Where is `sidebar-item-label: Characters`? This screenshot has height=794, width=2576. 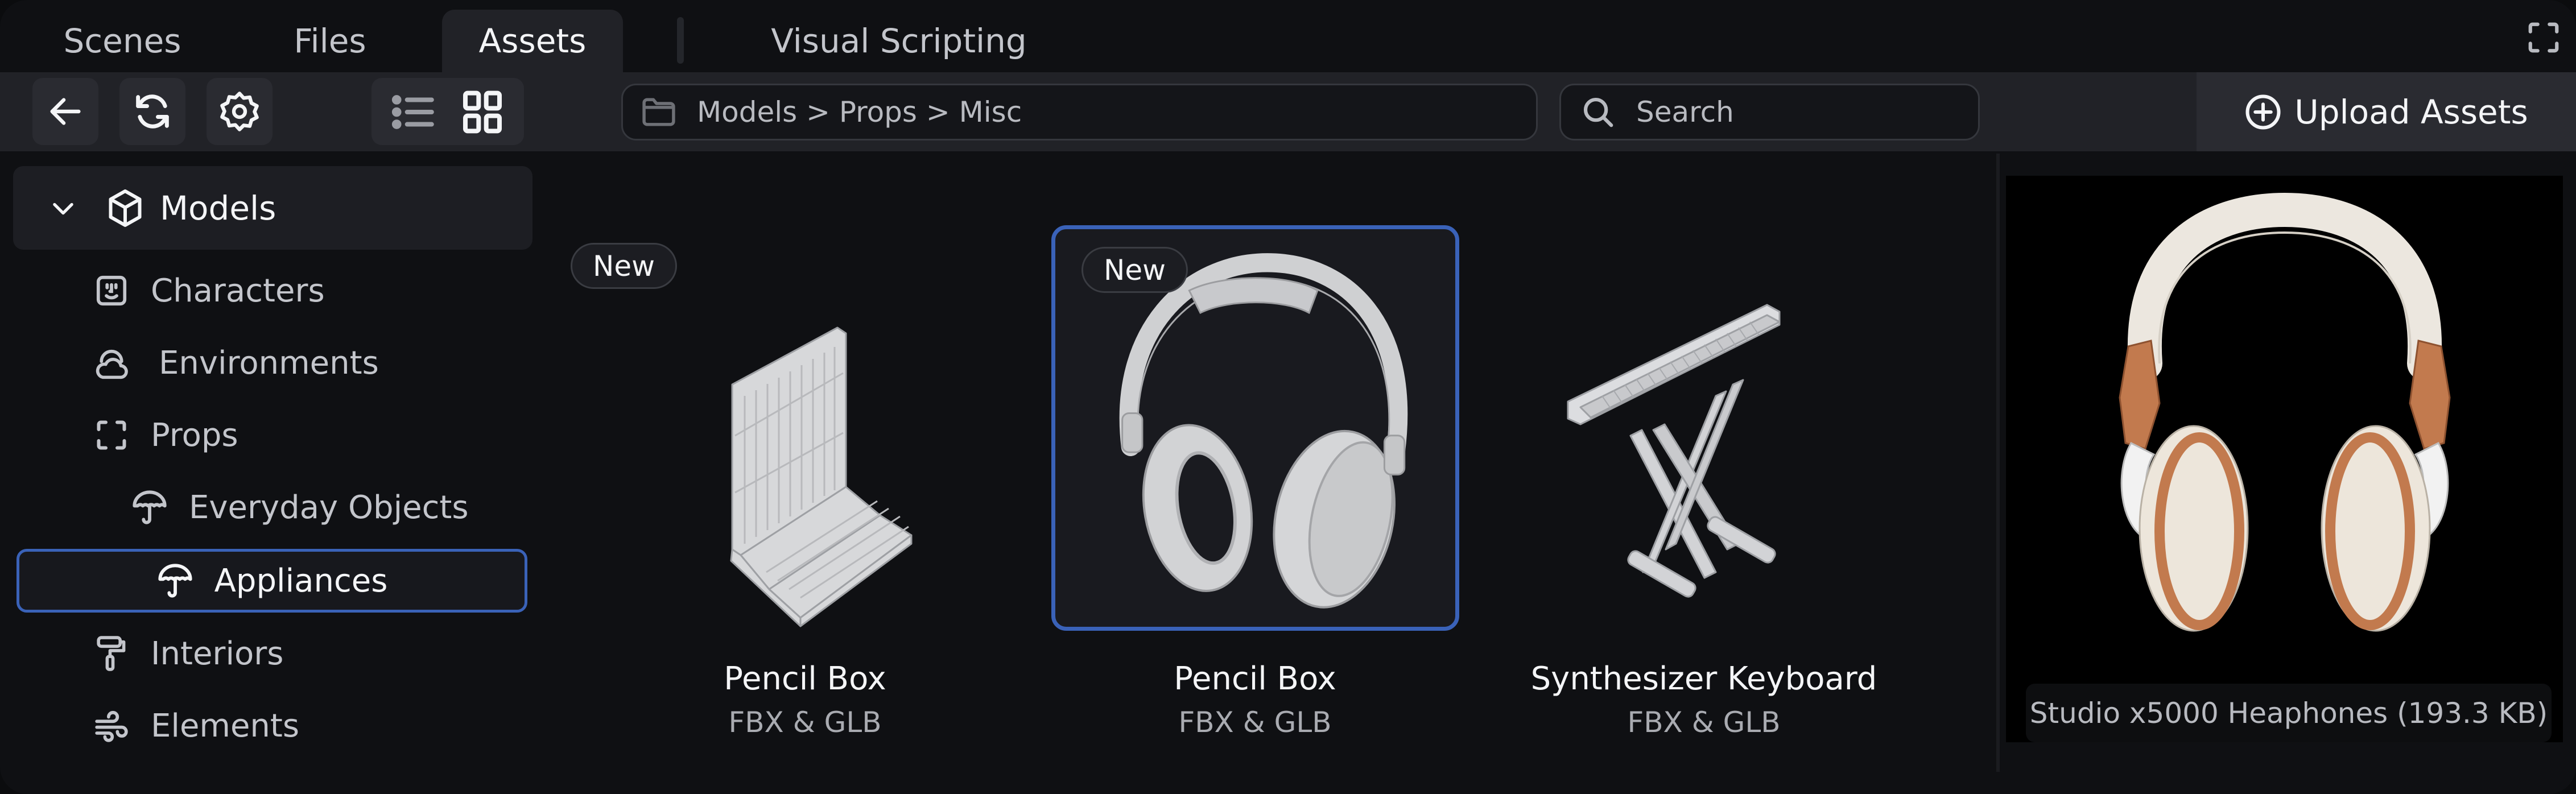
sidebar-item-label: Characters is located at coordinates (238, 290).